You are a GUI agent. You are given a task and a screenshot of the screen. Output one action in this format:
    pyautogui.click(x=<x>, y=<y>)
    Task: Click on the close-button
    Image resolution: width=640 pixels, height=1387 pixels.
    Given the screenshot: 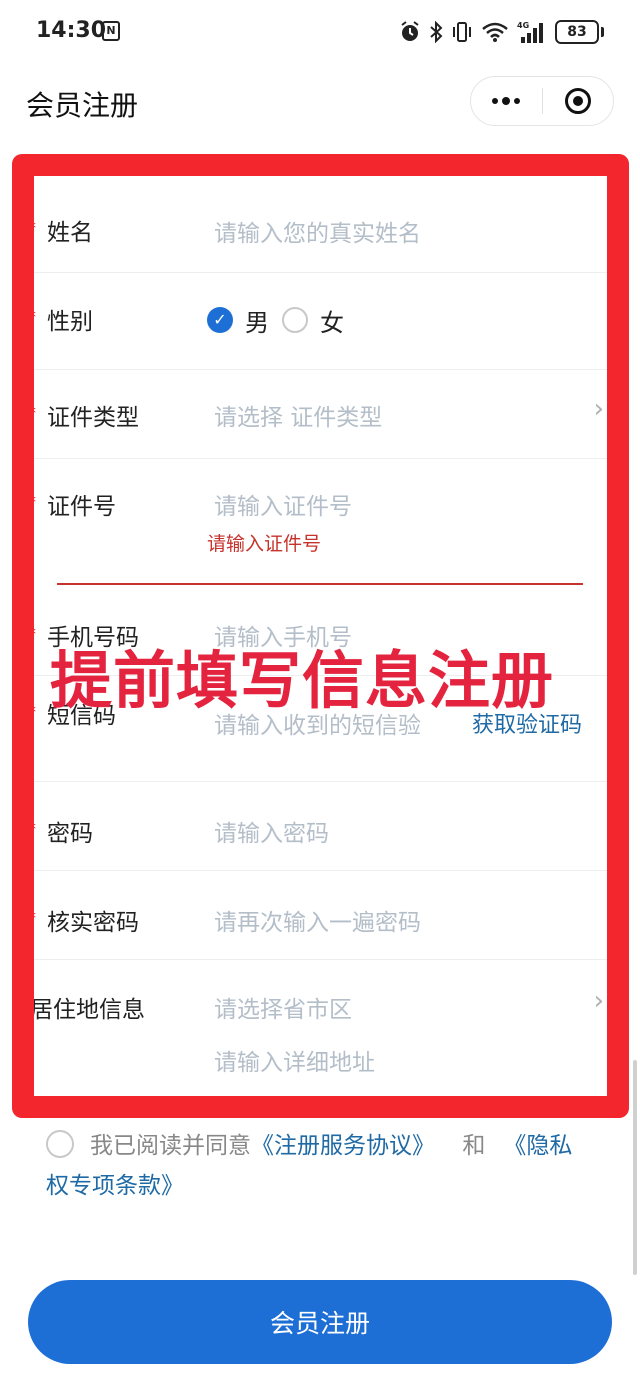 What is the action you would take?
    pyautogui.click(x=578, y=101)
    